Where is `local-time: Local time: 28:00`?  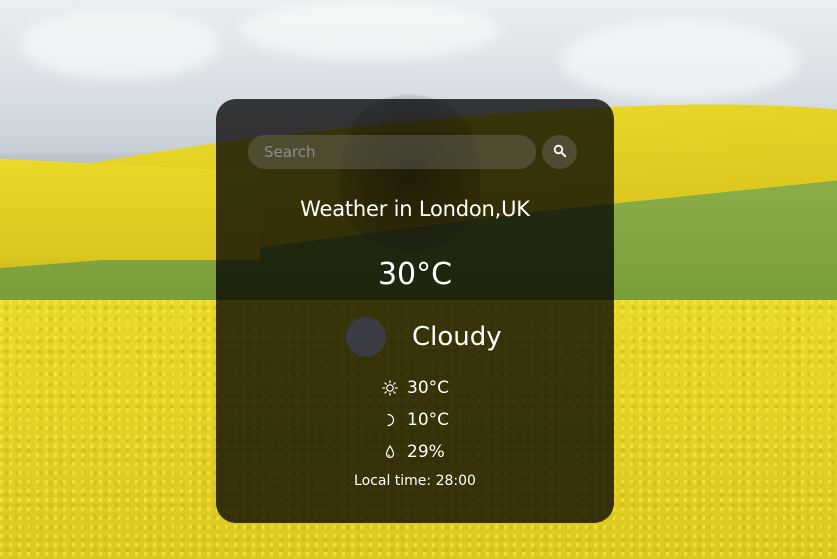 local-time: Local time: 28:00 is located at coordinates (415, 481).